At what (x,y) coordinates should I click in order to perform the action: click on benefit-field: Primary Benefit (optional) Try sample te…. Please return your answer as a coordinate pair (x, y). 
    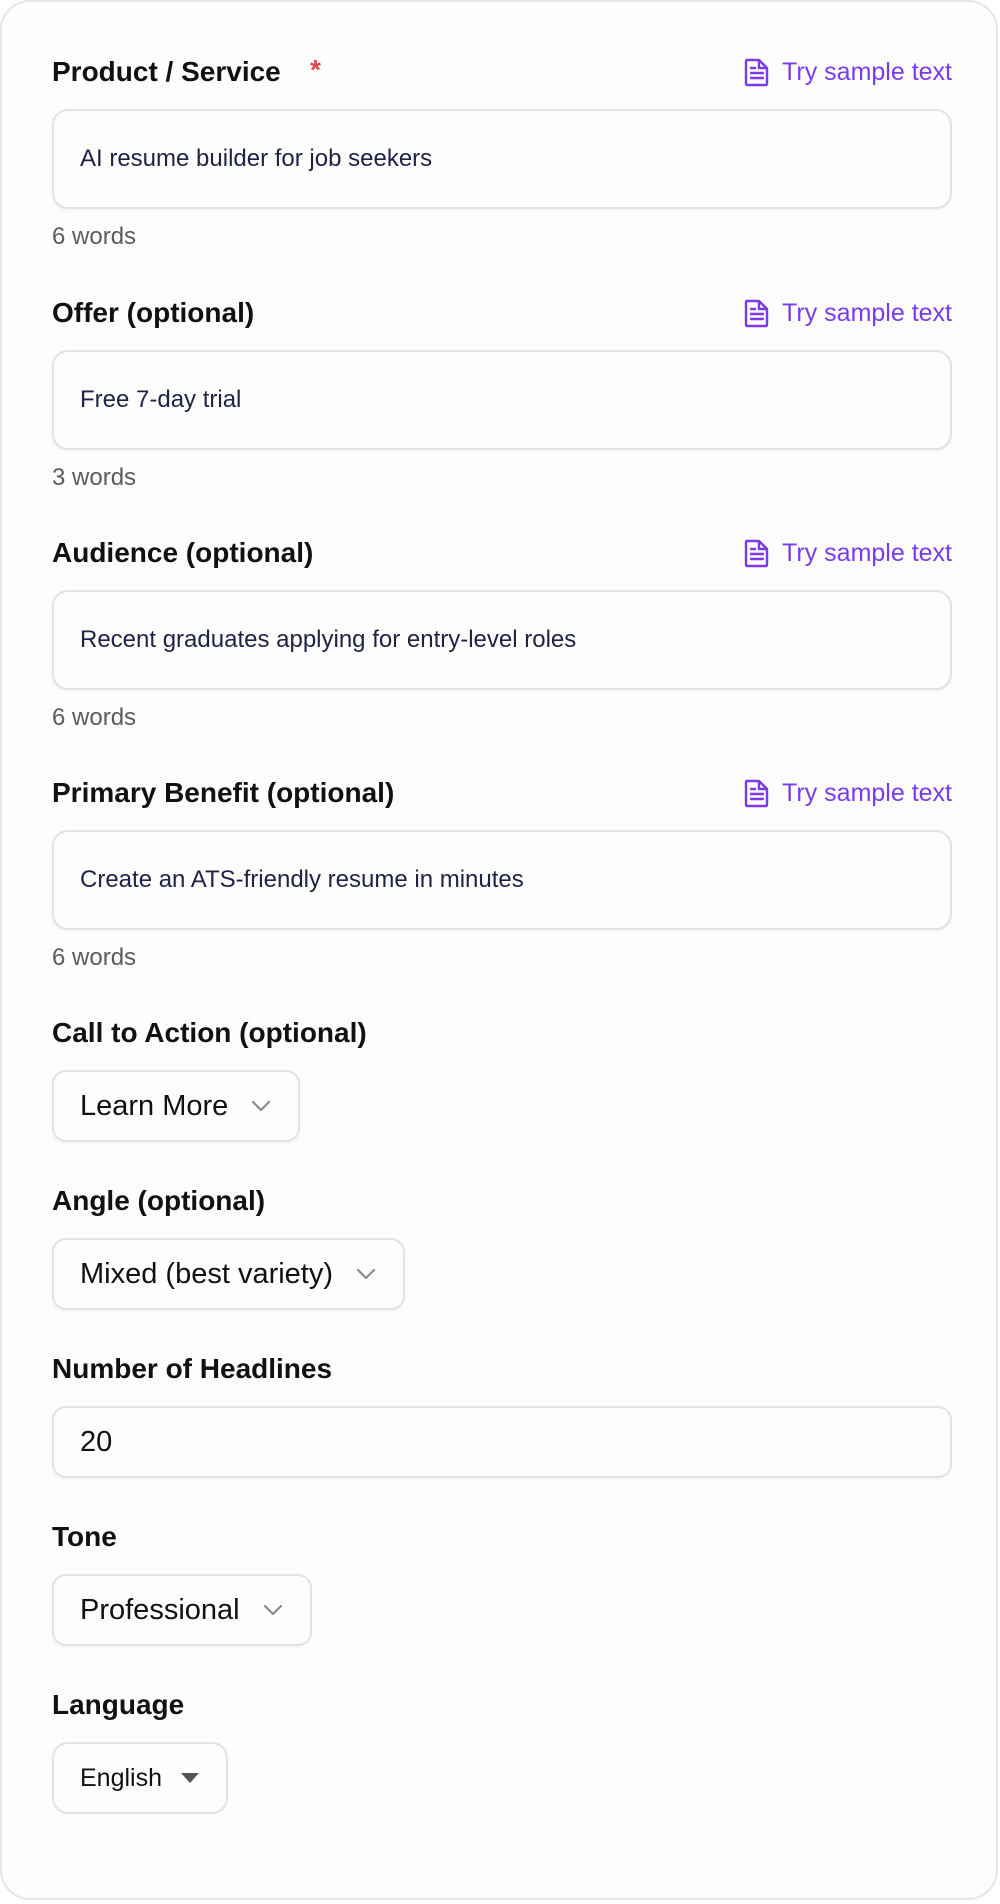
    Looking at the image, I should click on (502, 872).